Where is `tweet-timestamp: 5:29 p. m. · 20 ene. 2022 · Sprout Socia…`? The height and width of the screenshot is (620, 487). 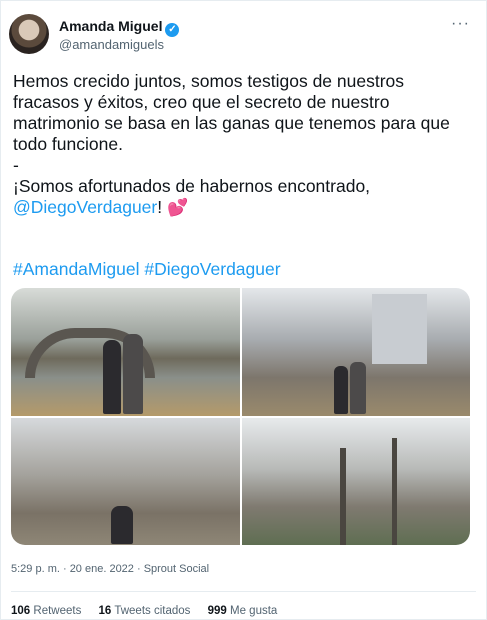 tweet-timestamp: 5:29 p. m. · 20 ene. 2022 · Sprout Socia… is located at coordinates (110, 569).